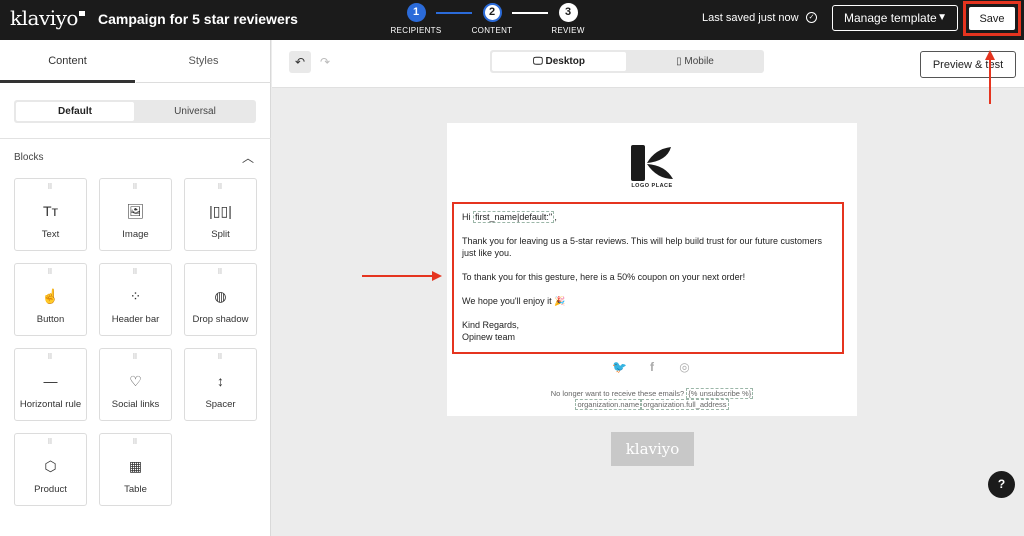 This screenshot has width=1024, height=536. What do you see at coordinates (514, 217) in the screenshot?
I see `first-name-token: first_name|default:''` at bounding box center [514, 217].